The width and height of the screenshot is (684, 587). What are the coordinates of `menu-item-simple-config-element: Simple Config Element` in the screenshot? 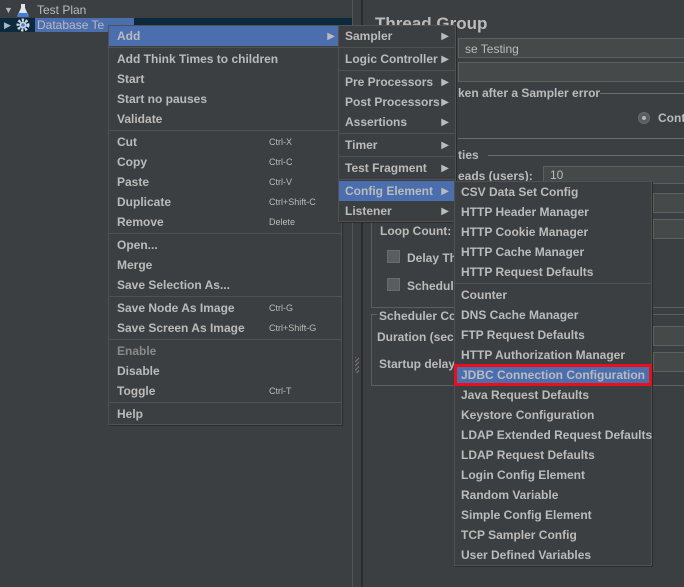 It's located at (553, 515).